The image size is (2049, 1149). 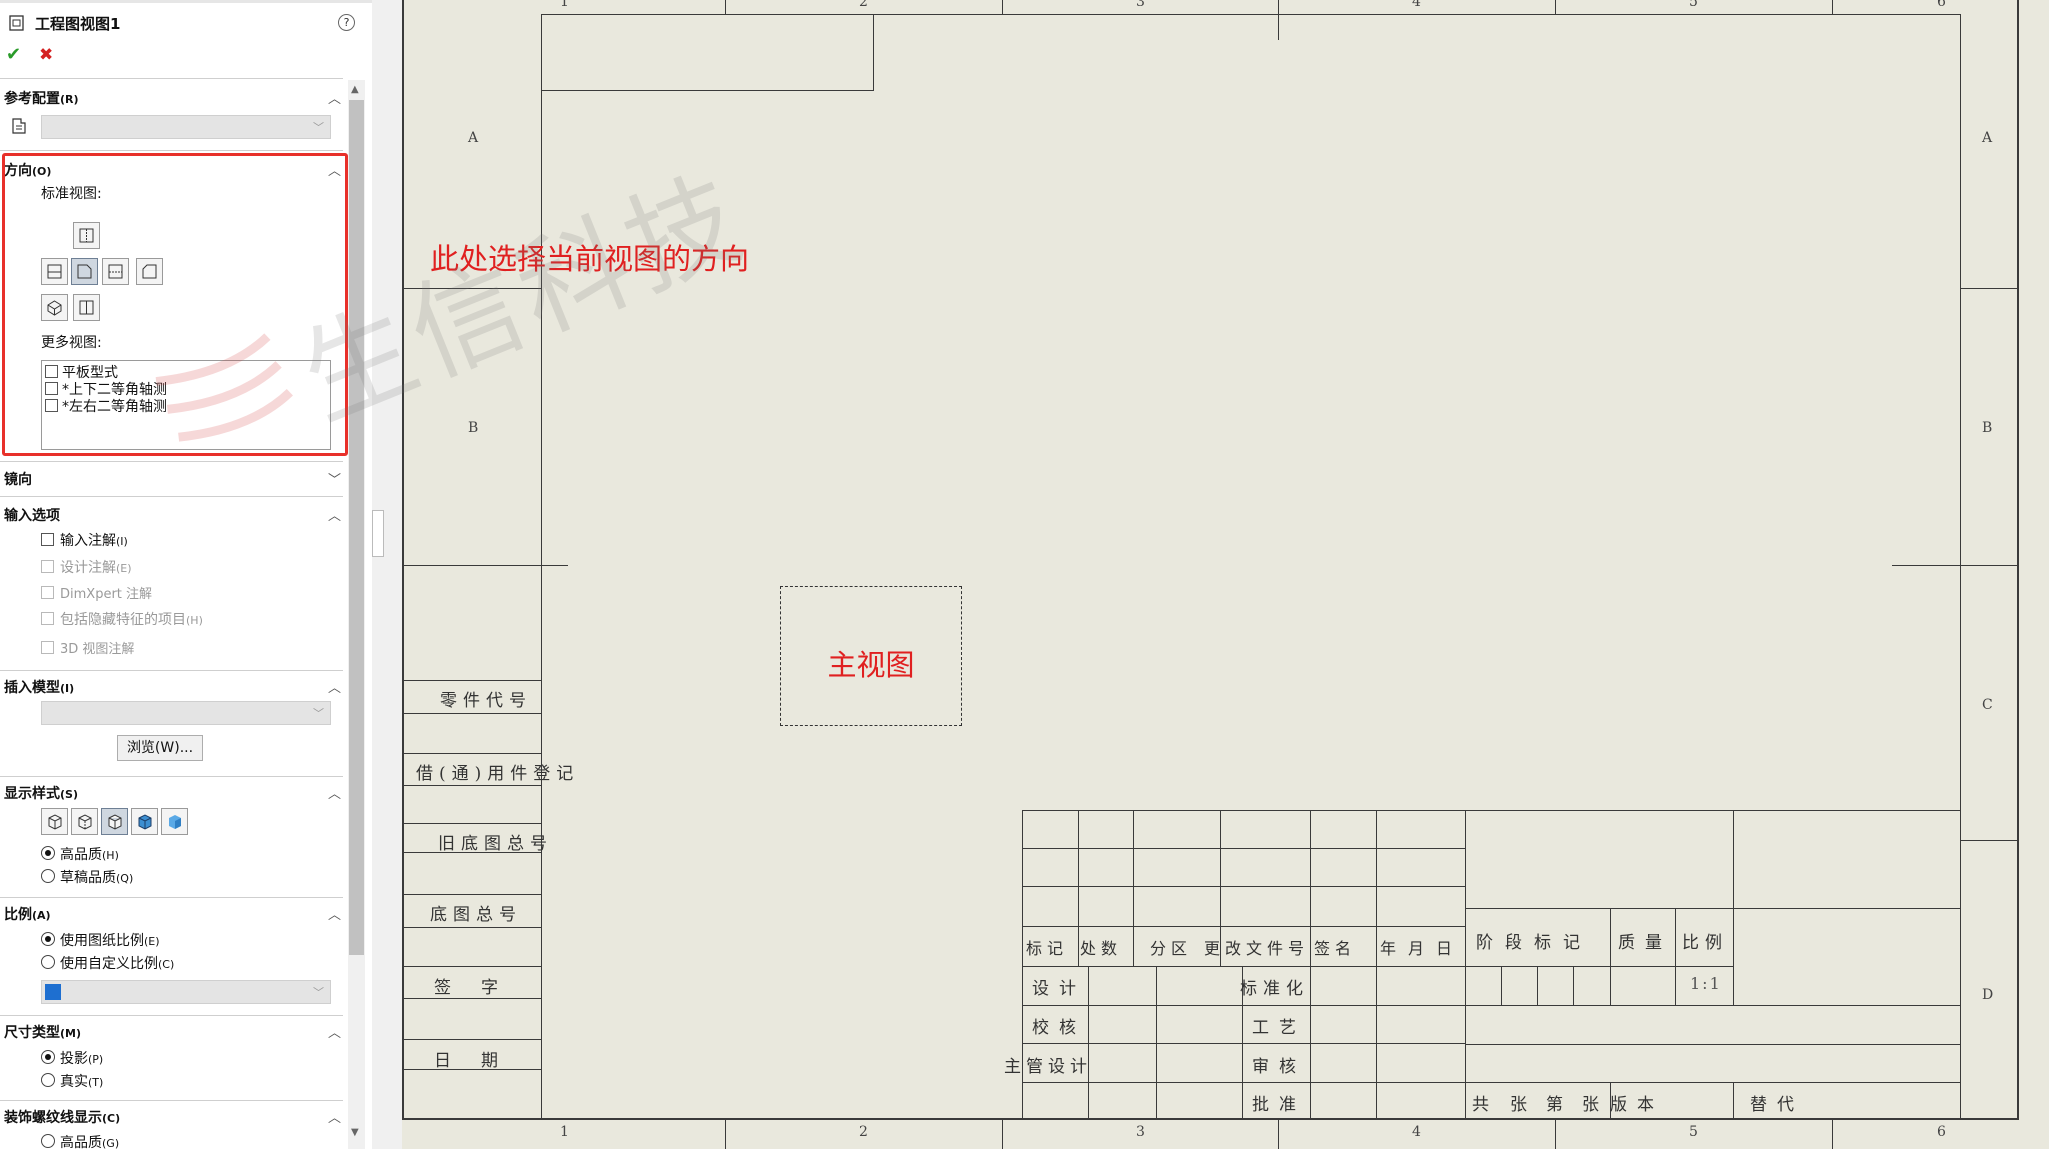 I want to click on panel-top-strip, so click(x=186, y=1).